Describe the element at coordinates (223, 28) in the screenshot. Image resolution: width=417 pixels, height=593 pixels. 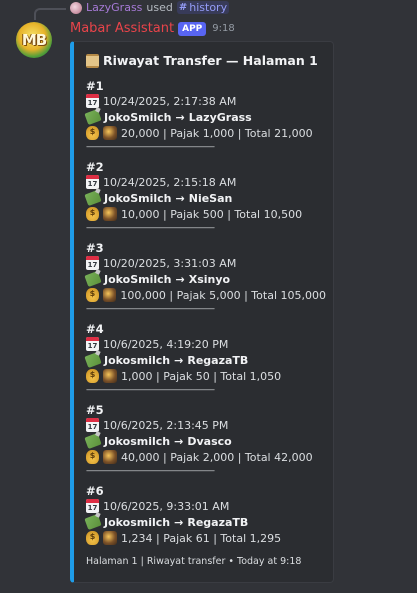
I see `message-timestamp: 9:18` at that location.